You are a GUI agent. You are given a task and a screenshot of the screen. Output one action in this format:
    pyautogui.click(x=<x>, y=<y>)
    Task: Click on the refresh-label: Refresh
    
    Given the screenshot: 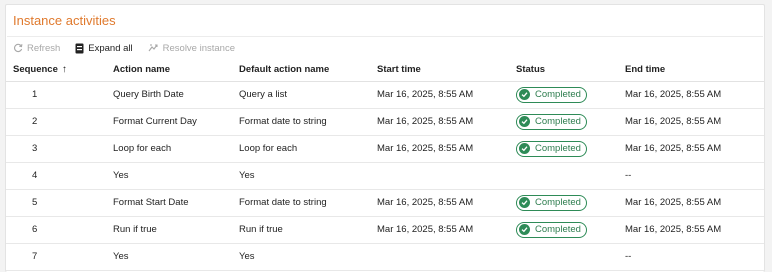 What is the action you would take?
    pyautogui.click(x=44, y=48)
    